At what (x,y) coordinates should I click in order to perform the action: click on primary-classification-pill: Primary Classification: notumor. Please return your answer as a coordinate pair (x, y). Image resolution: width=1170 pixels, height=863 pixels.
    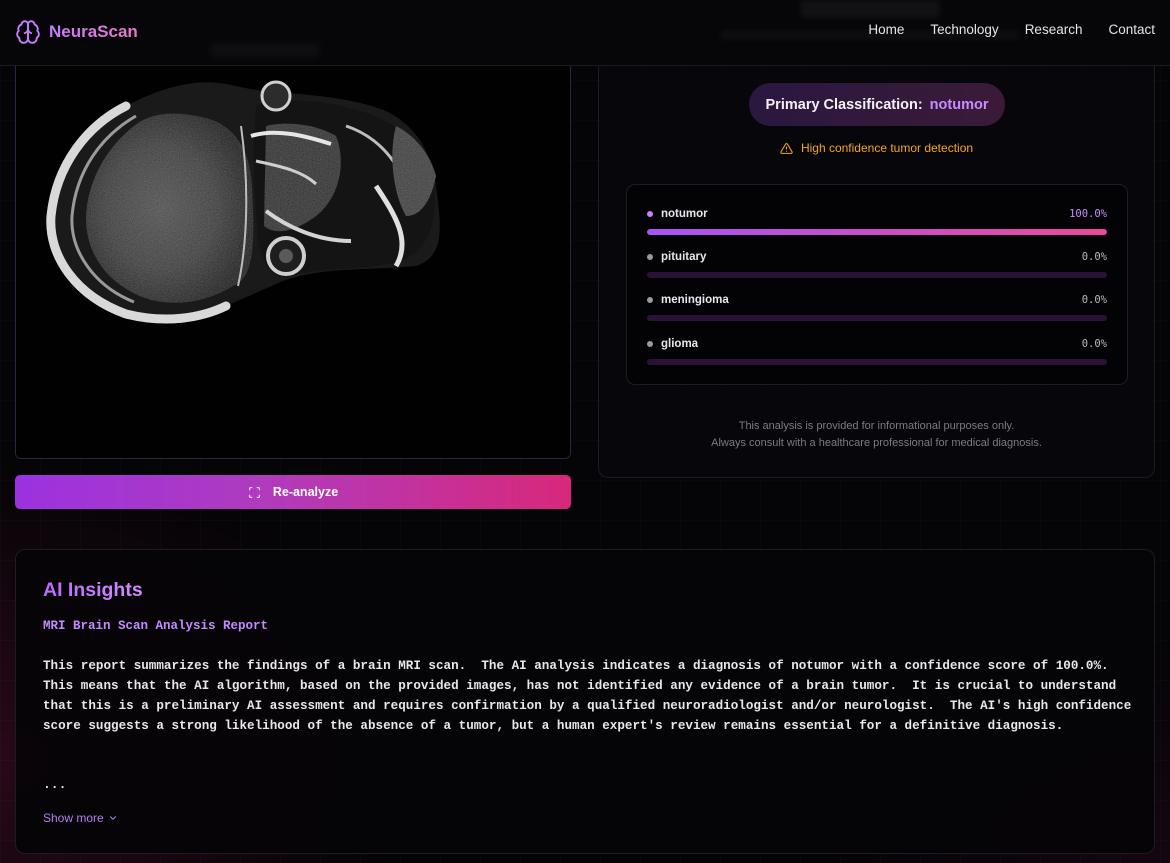
    Looking at the image, I should click on (877, 104).